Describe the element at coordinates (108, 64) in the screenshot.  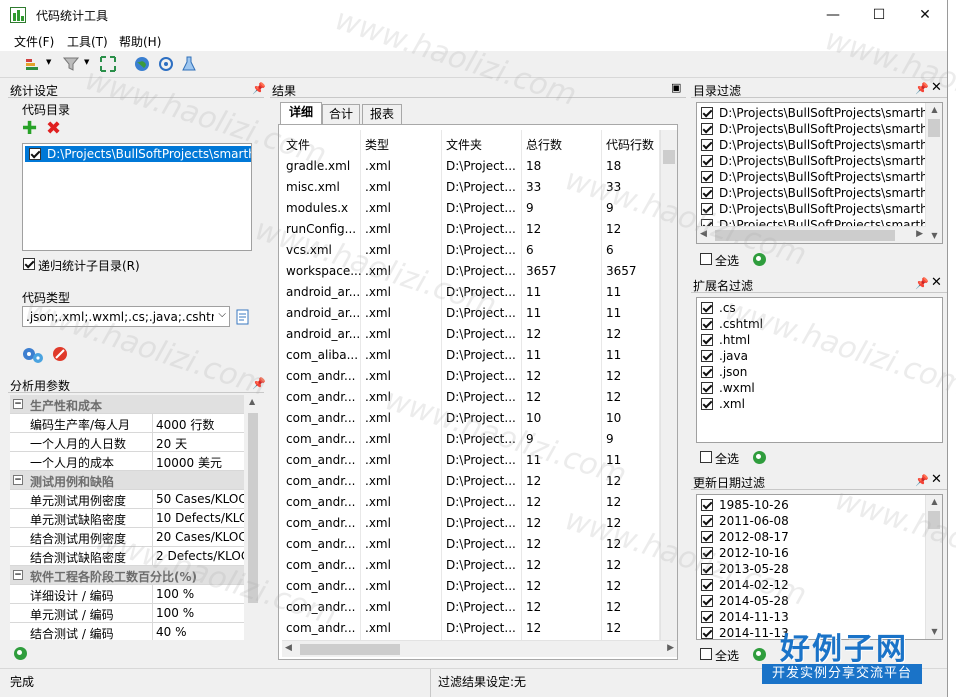
I see `fit-icon` at that location.